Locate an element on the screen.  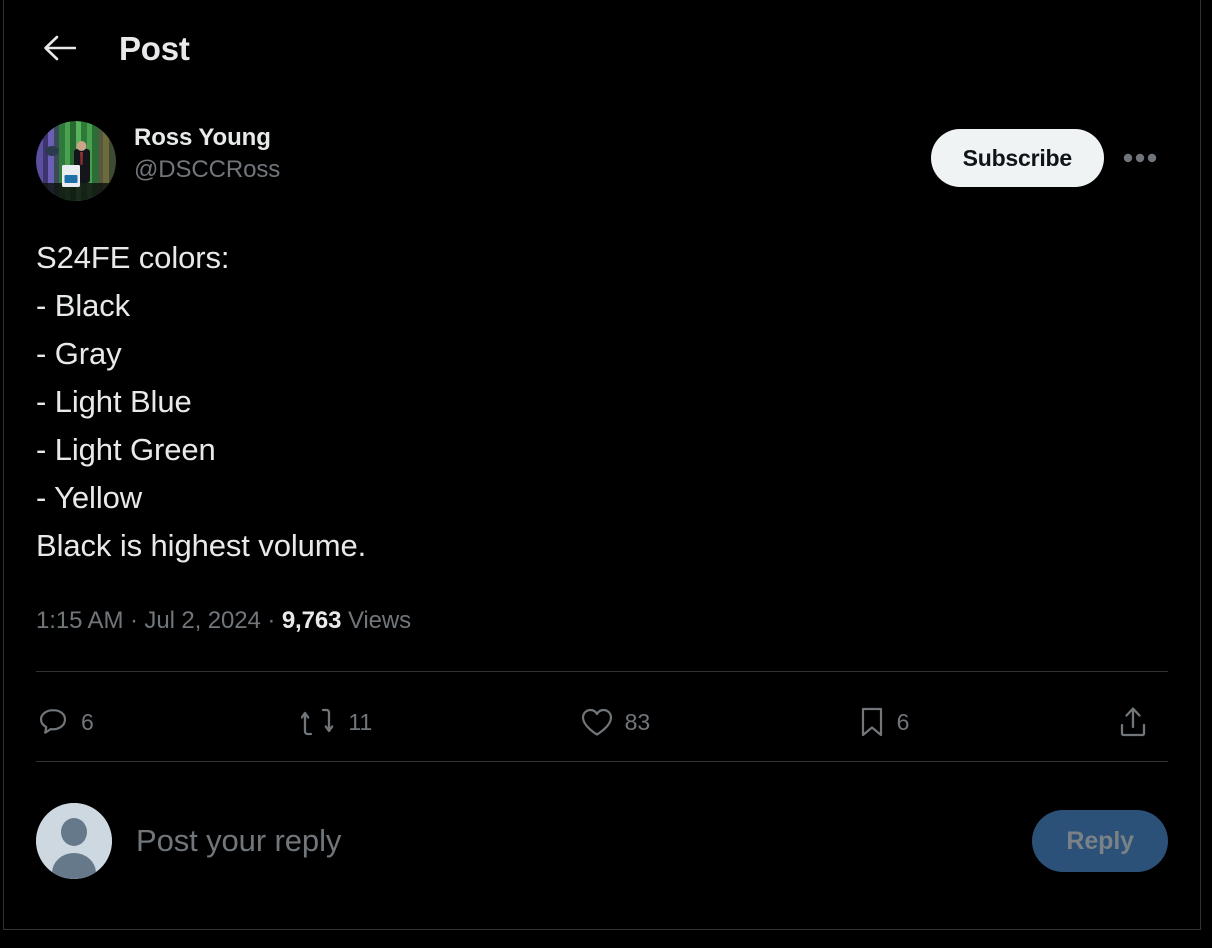
share-upload-icon is located at coordinates (1133, 722).